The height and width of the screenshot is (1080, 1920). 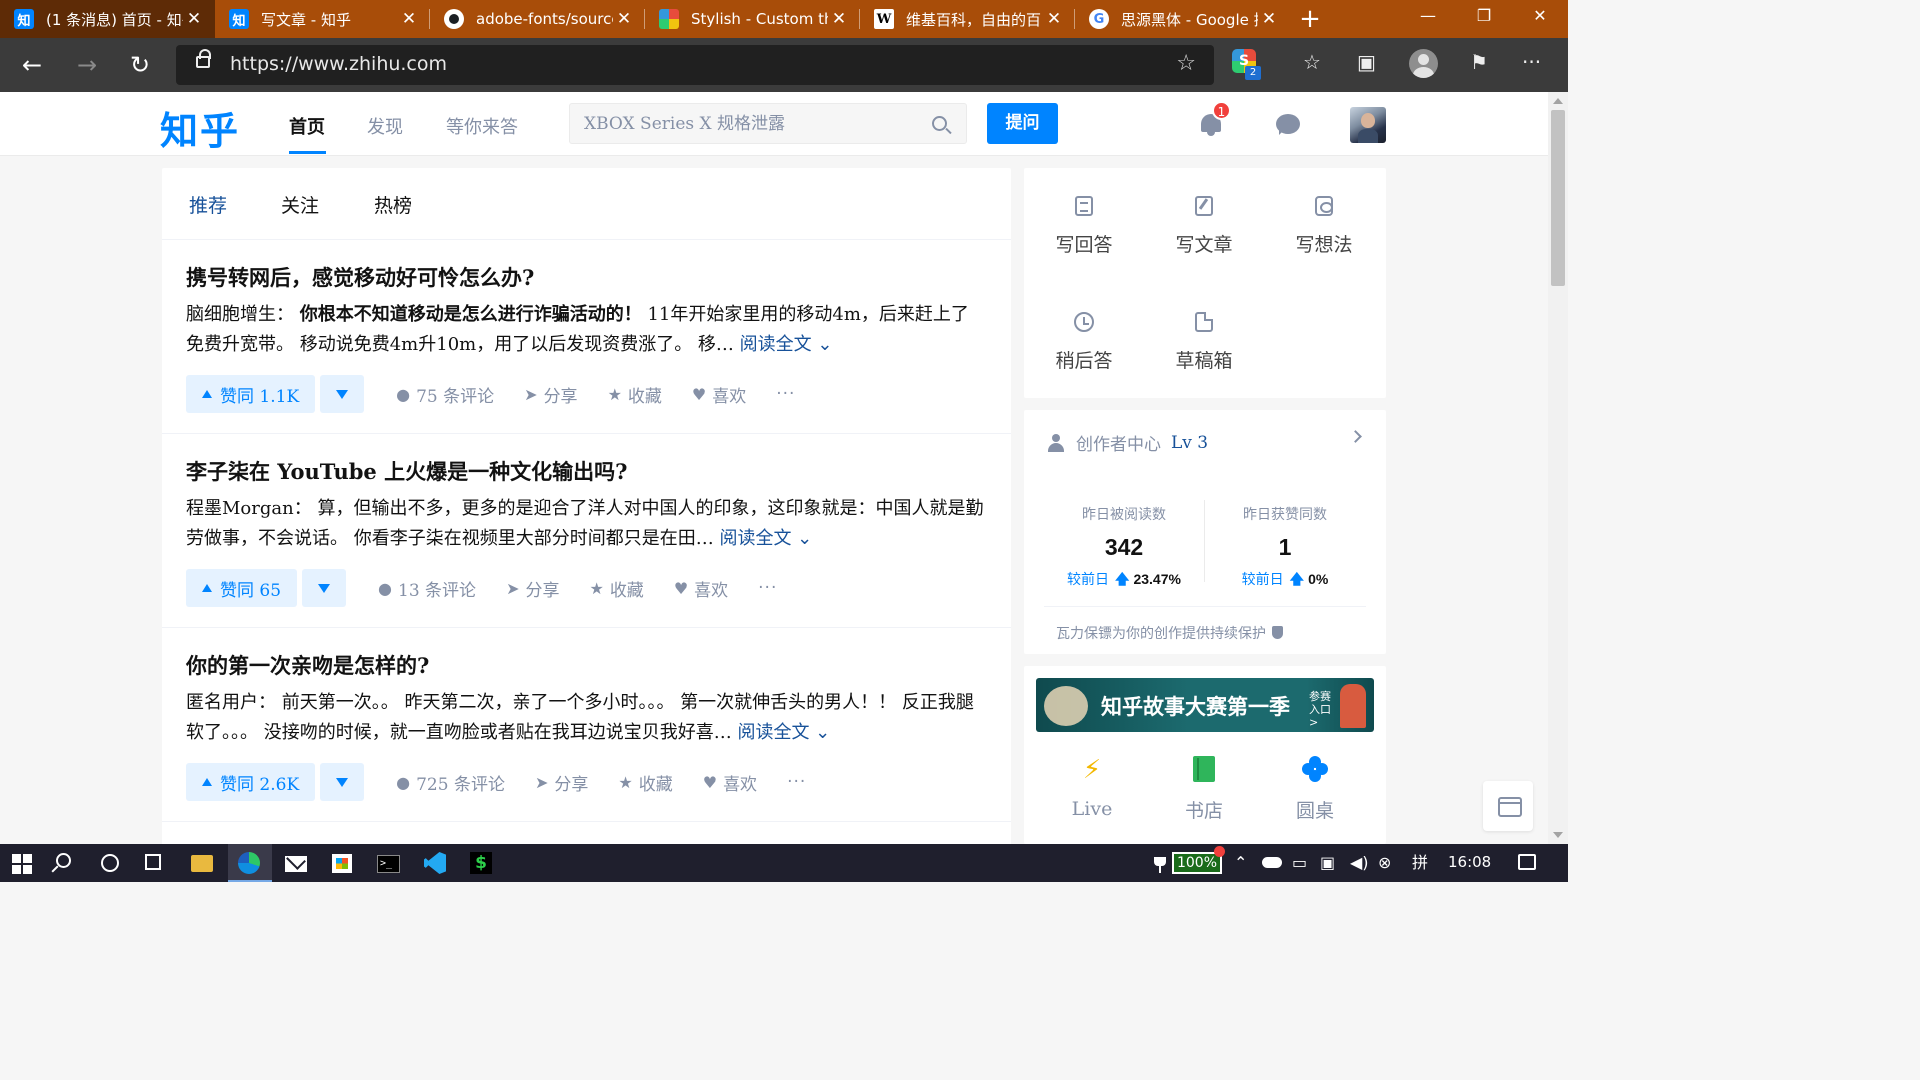 I want to click on floating-message-button, so click(x=1508, y=806).